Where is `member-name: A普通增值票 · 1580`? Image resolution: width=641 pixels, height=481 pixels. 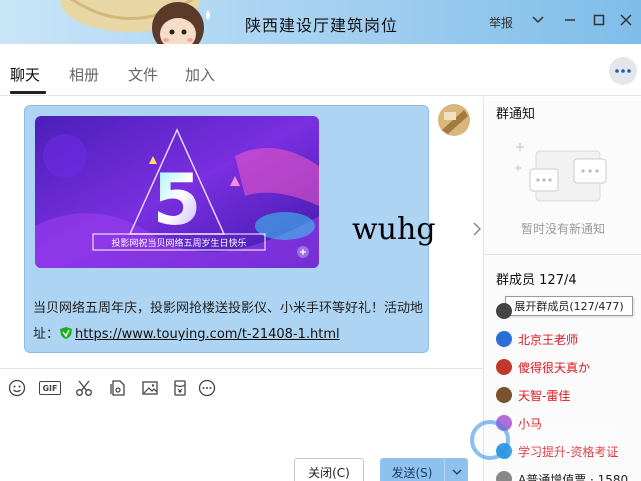
member-name: A普通增值票 · 1580 is located at coordinates (573, 476).